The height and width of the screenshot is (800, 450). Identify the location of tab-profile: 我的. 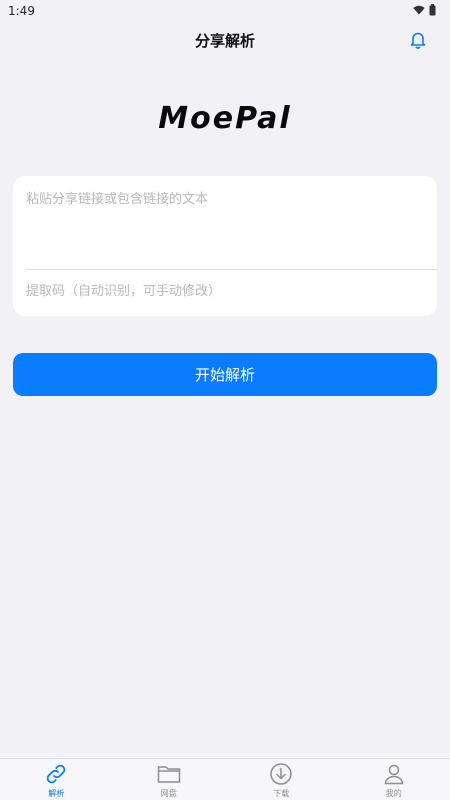
(394, 779).